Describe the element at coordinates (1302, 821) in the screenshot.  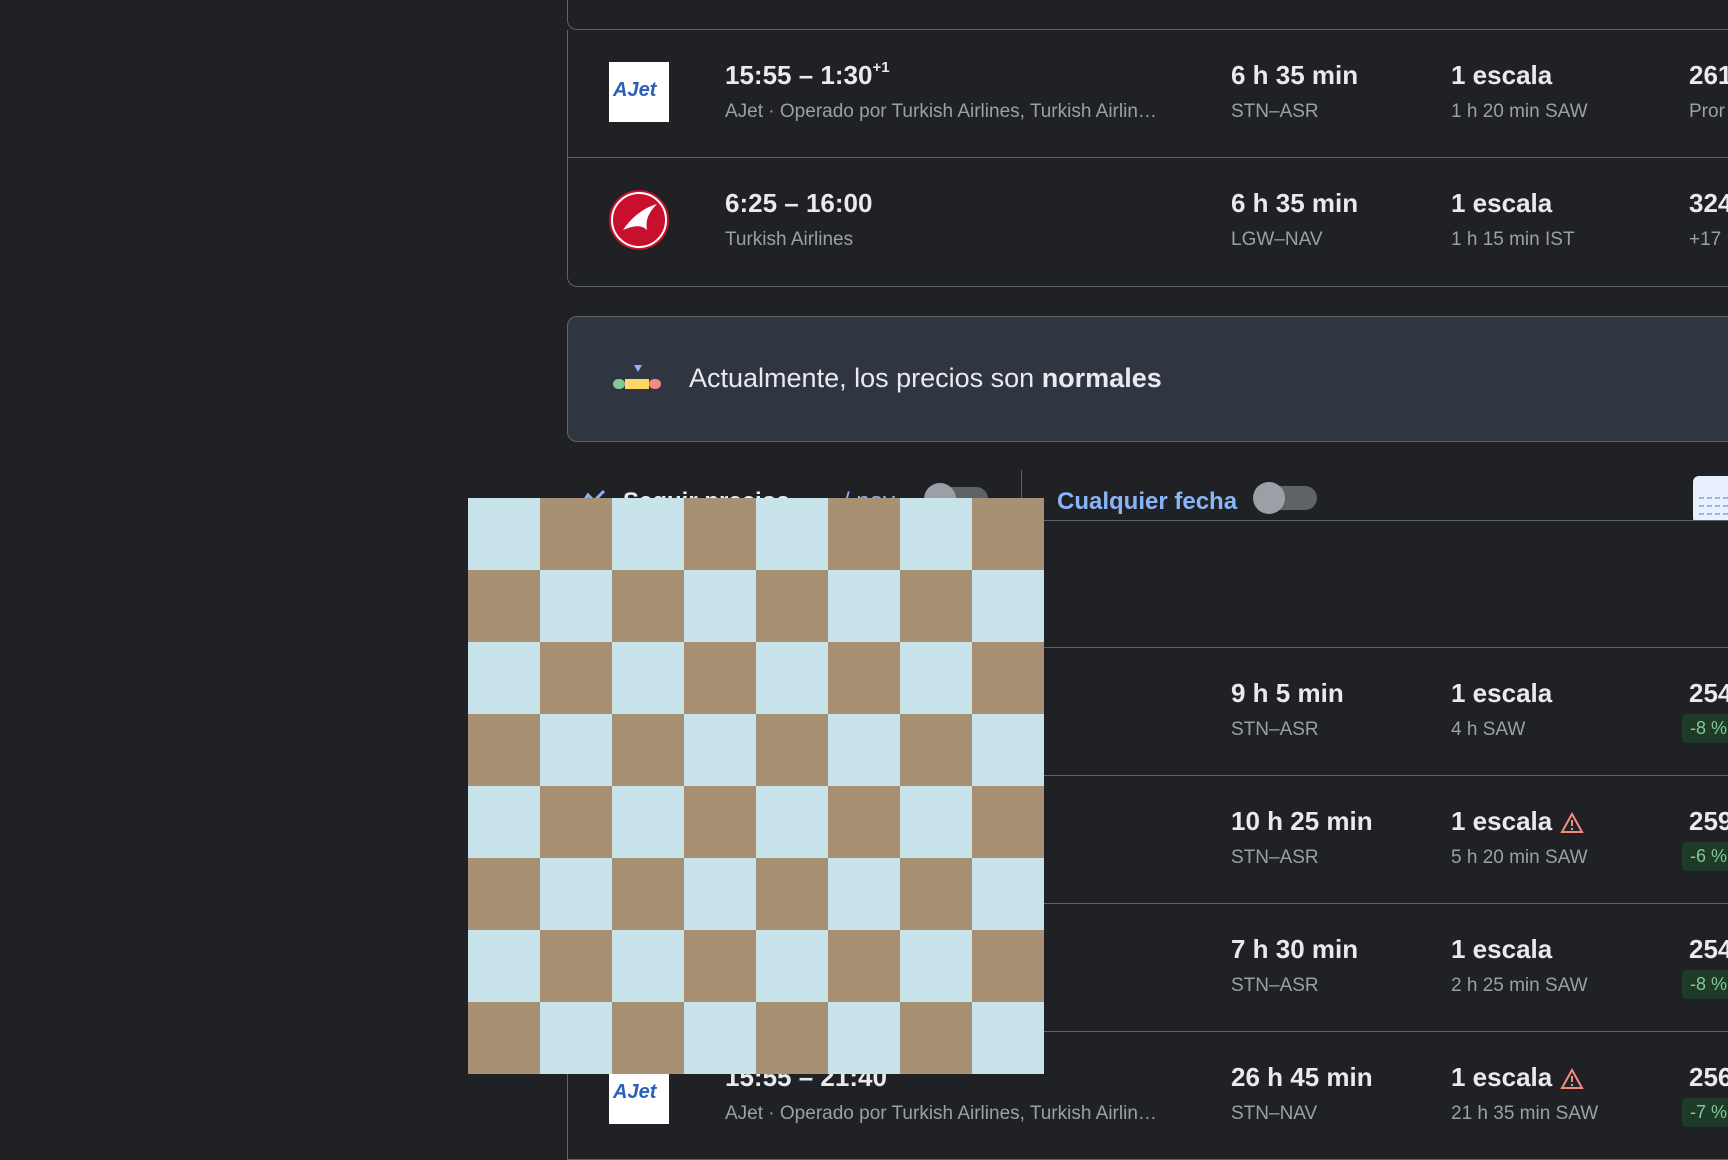
I see `flight-duration: 10 h 25 min` at that location.